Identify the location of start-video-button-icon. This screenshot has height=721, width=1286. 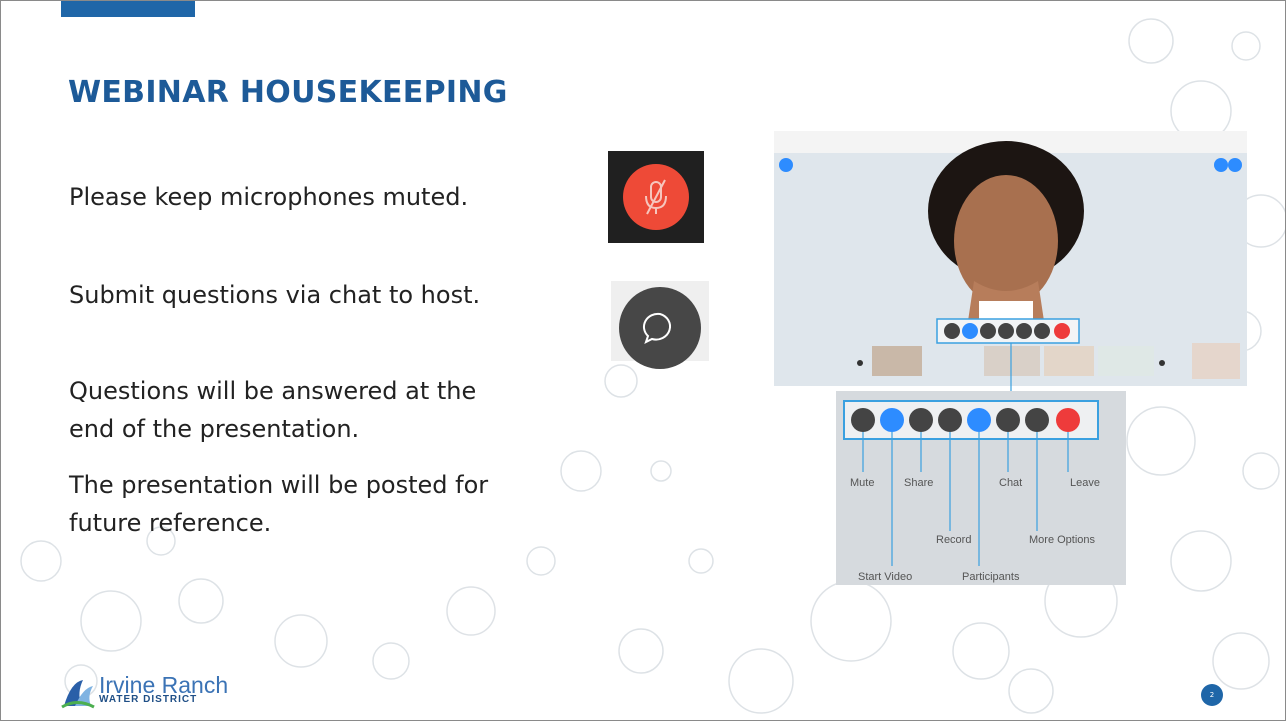
(892, 420).